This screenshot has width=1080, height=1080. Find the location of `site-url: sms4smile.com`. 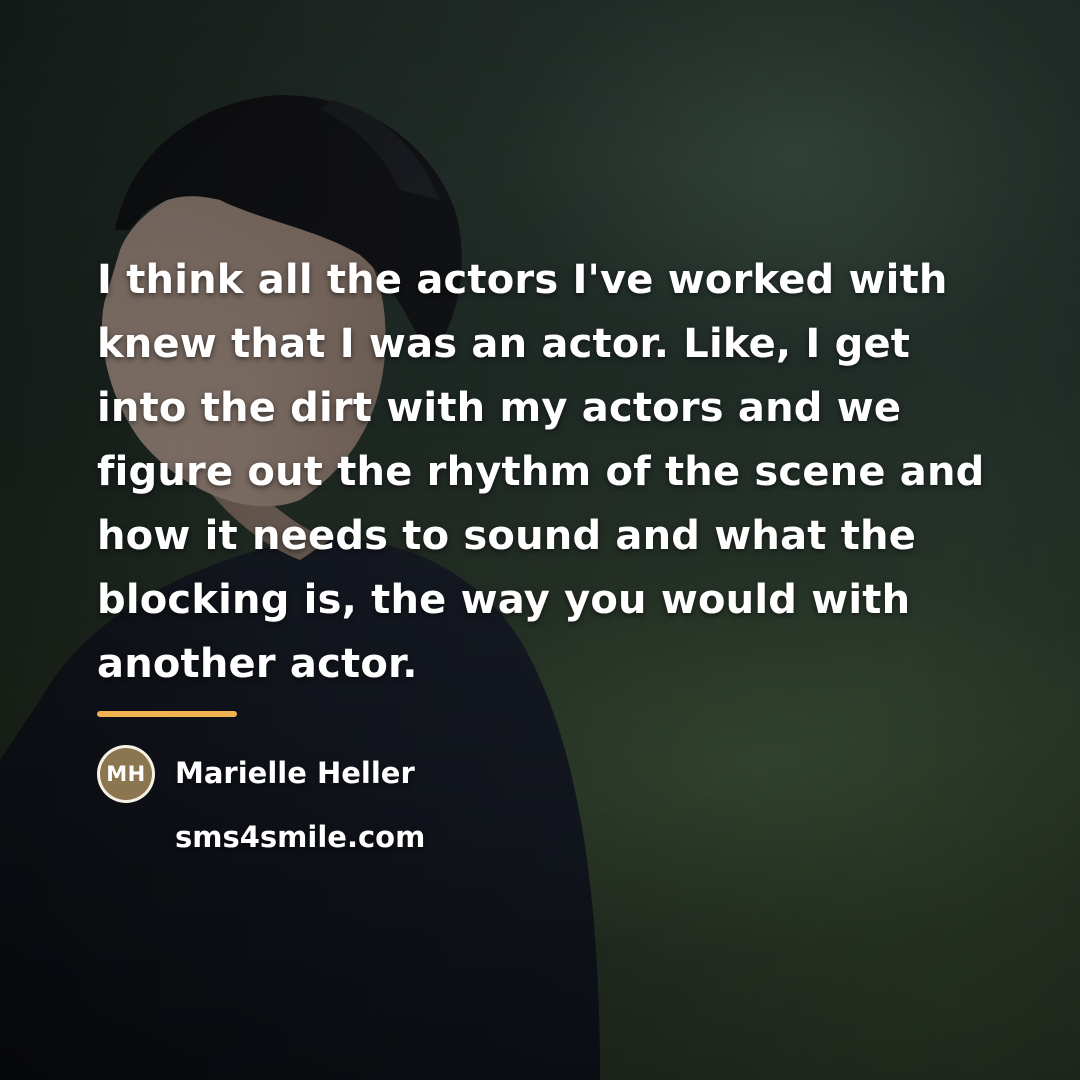

site-url: sms4smile.com is located at coordinates (300, 837).